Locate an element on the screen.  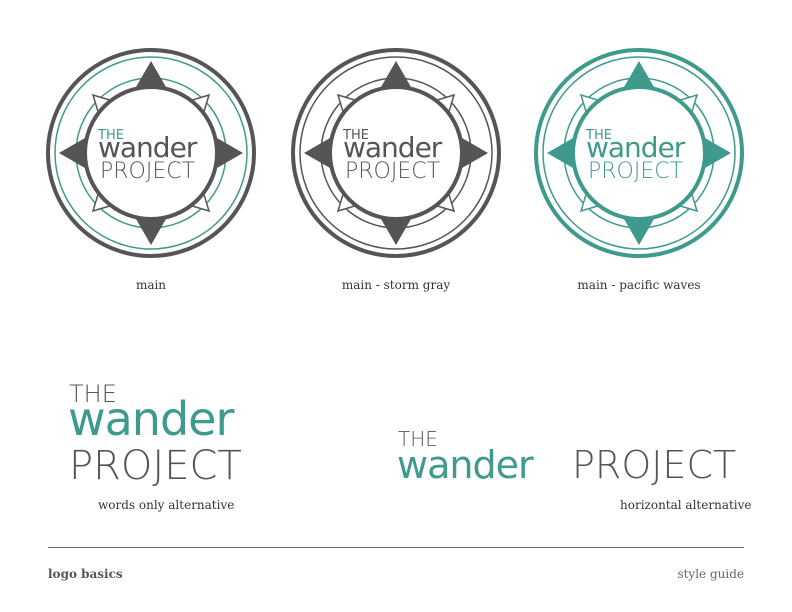
logo-badge-main: THE wander PROJECT is located at coordinates (151, 153).